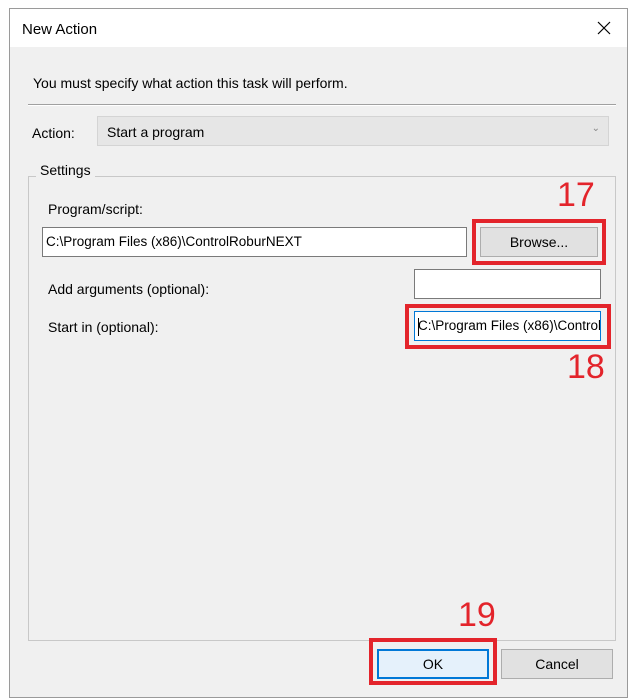 The height and width of the screenshot is (700, 630). What do you see at coordinates (595, 128) in the screenshot?
I see `chevron-down-icon: ⌄` at bounding box center [595, 128].